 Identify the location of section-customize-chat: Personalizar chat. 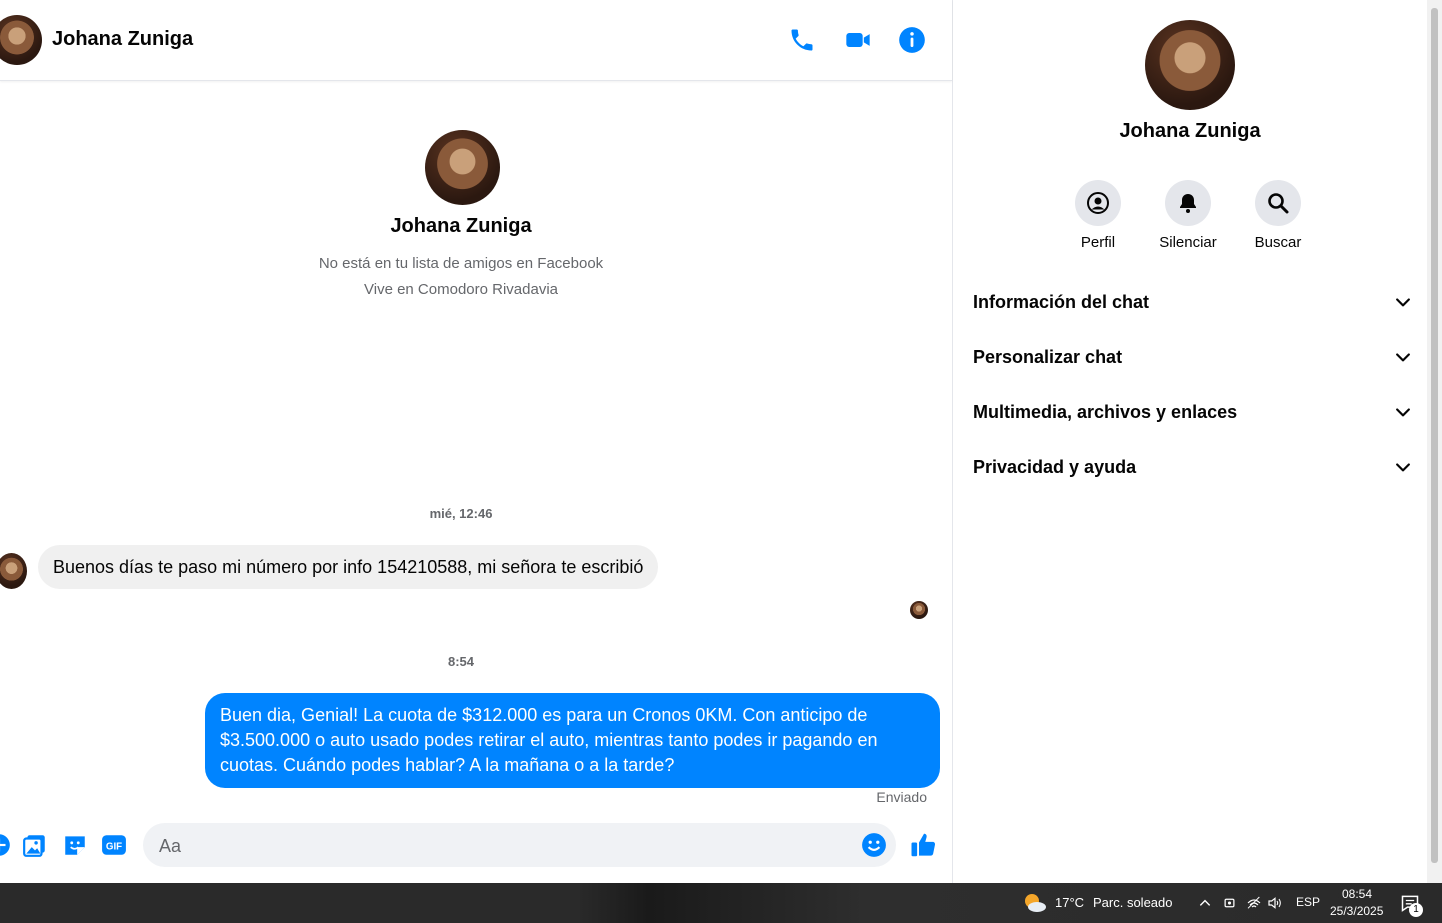
(1193, 357).